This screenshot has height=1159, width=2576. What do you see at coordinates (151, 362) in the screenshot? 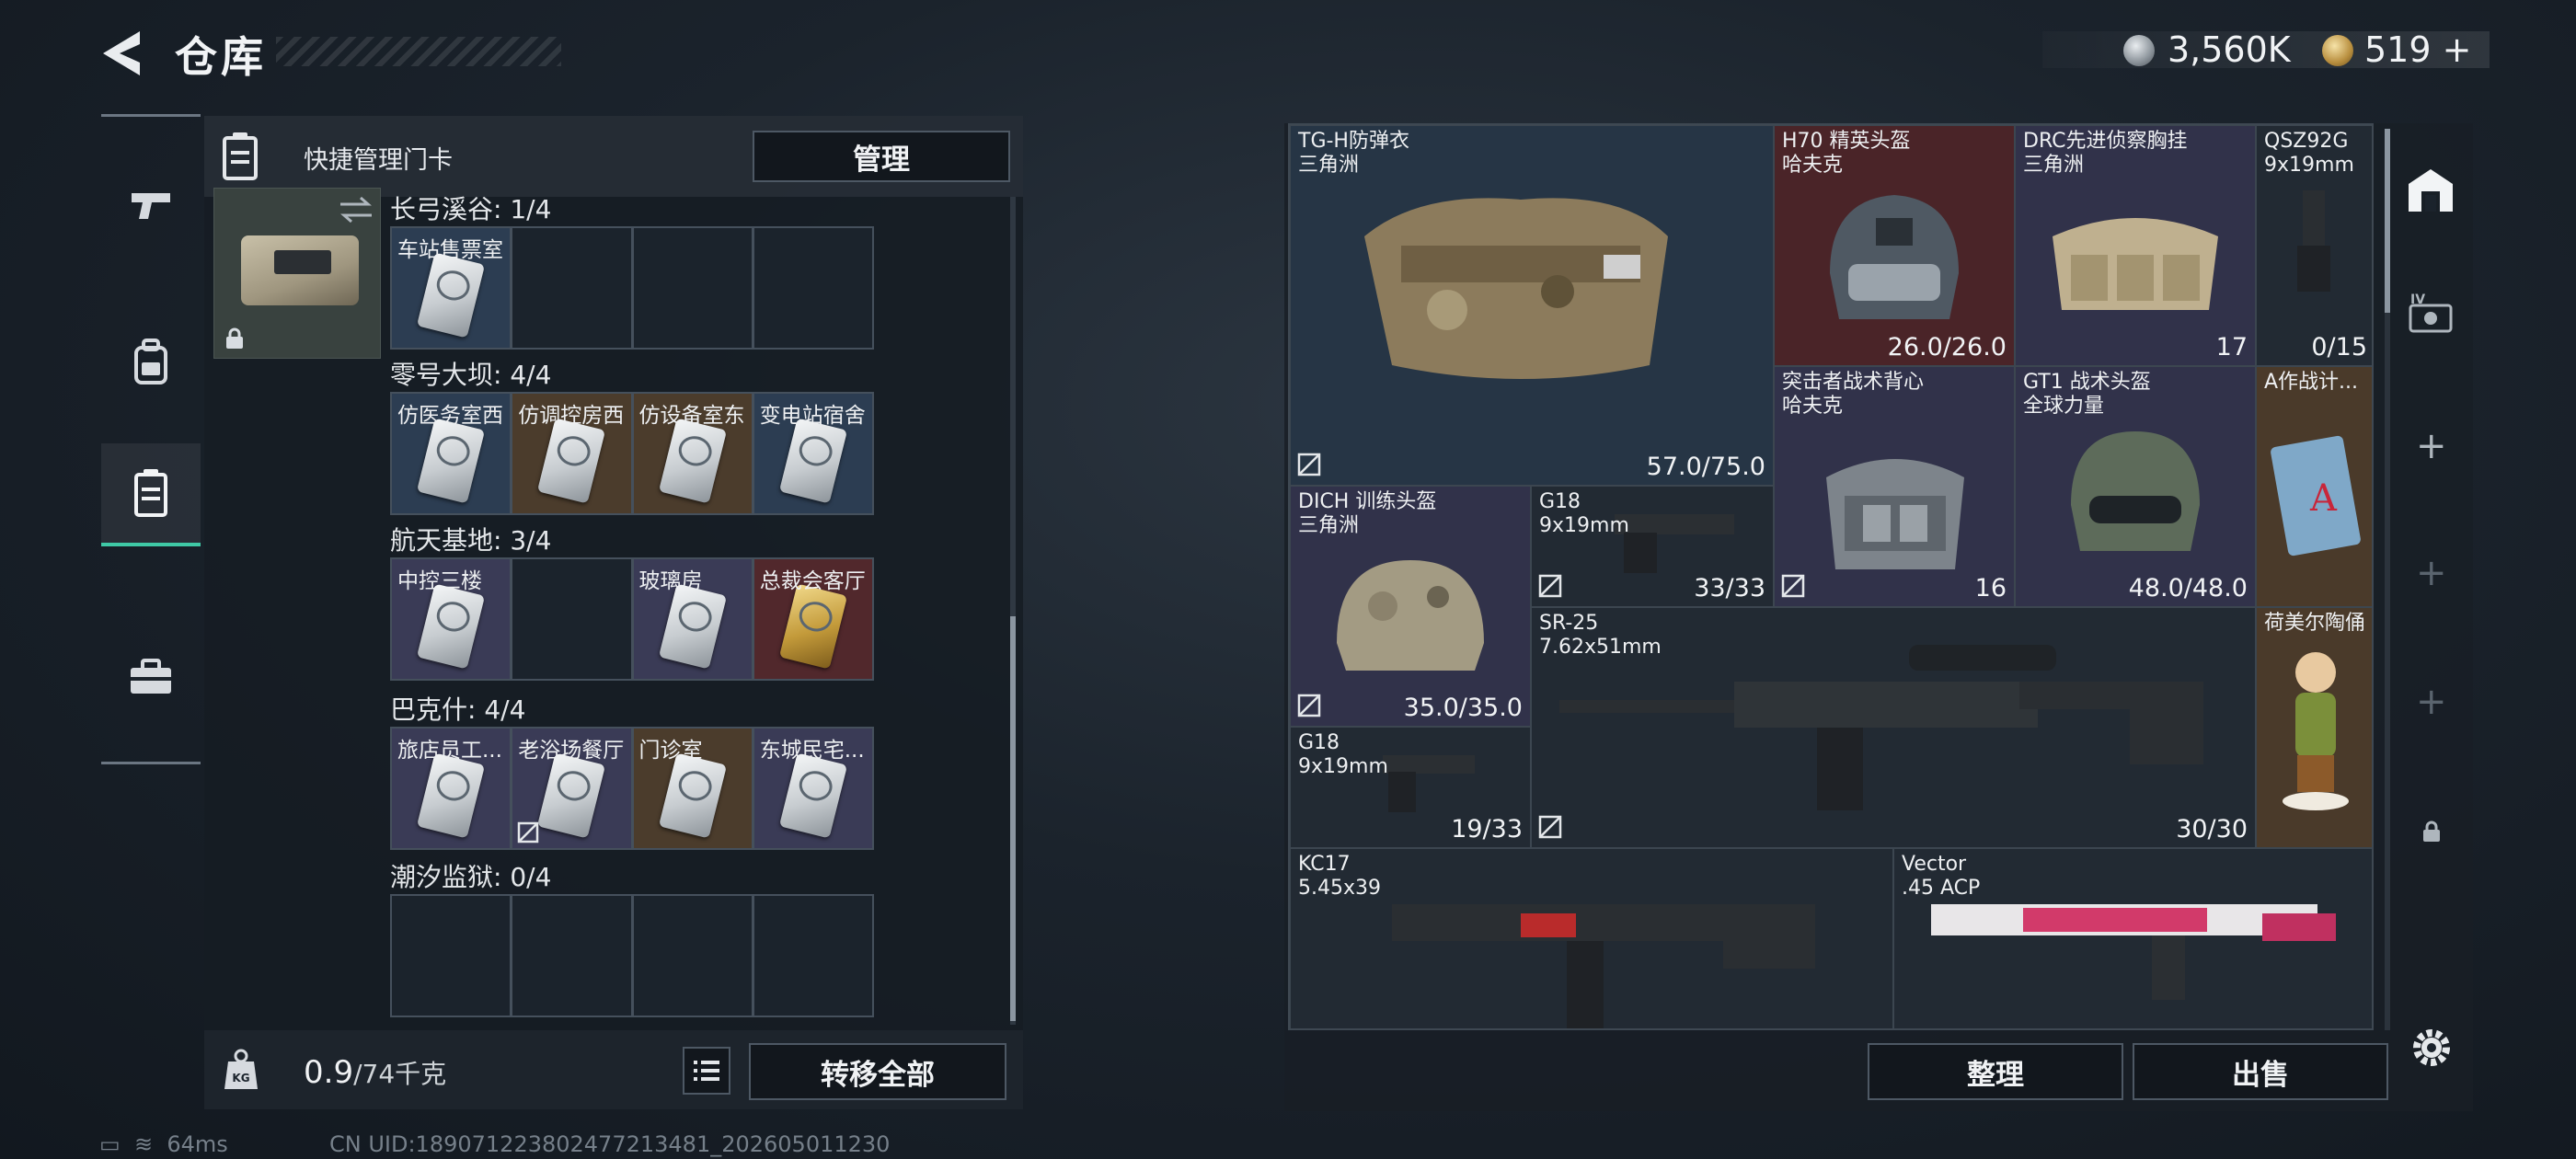
I see `rail-item-equipment` at bounding box center [151, 362].